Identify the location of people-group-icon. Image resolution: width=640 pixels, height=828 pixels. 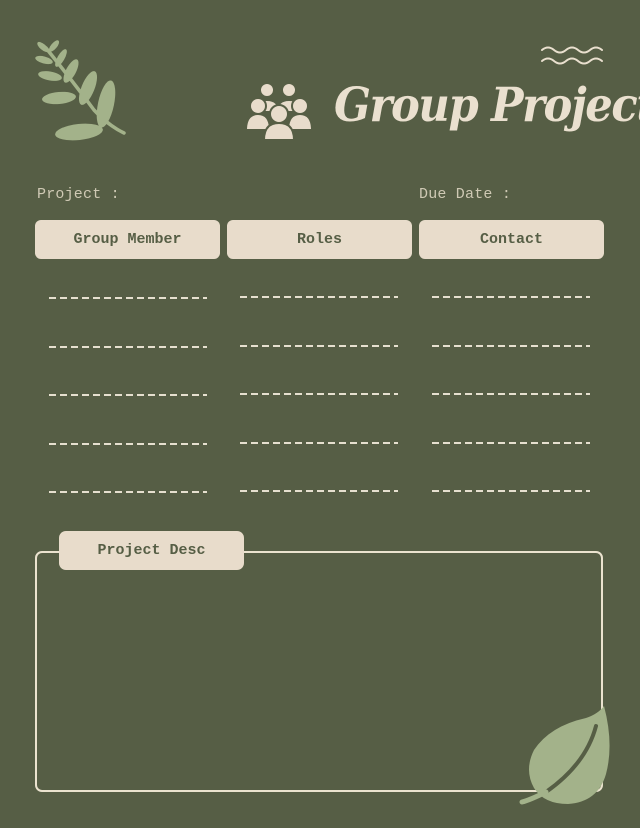
(279, 111).